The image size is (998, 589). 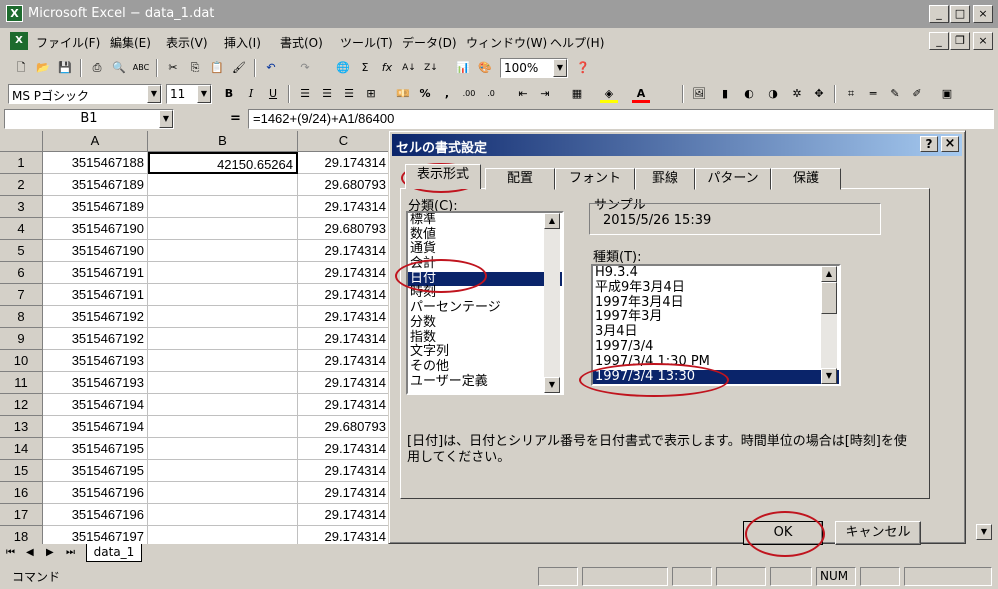 What do you see at coordinates (583, 68) in the screenshot?
I see `help-icon: ❓` at bounding box center [583, 68].